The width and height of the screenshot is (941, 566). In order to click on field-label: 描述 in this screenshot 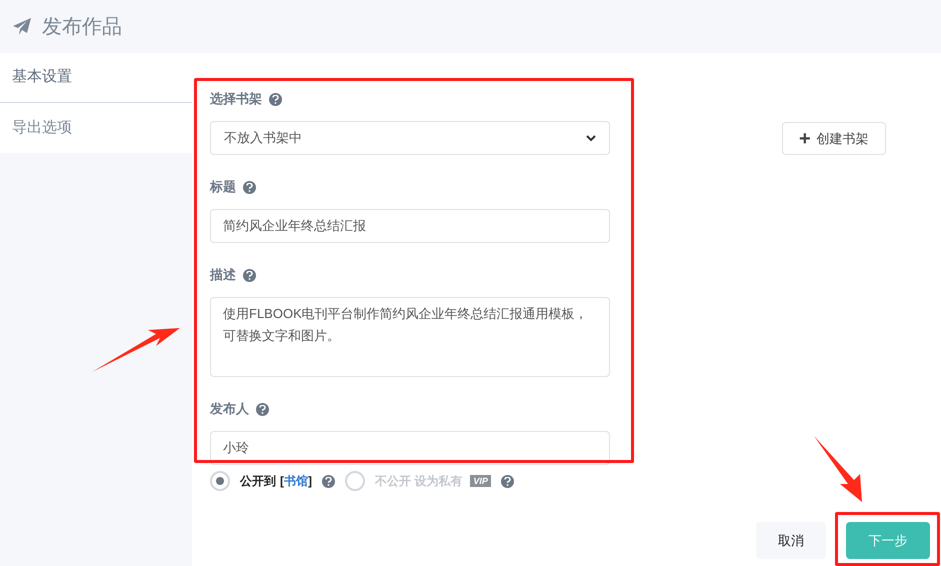, I will do `click(223, 275)`.